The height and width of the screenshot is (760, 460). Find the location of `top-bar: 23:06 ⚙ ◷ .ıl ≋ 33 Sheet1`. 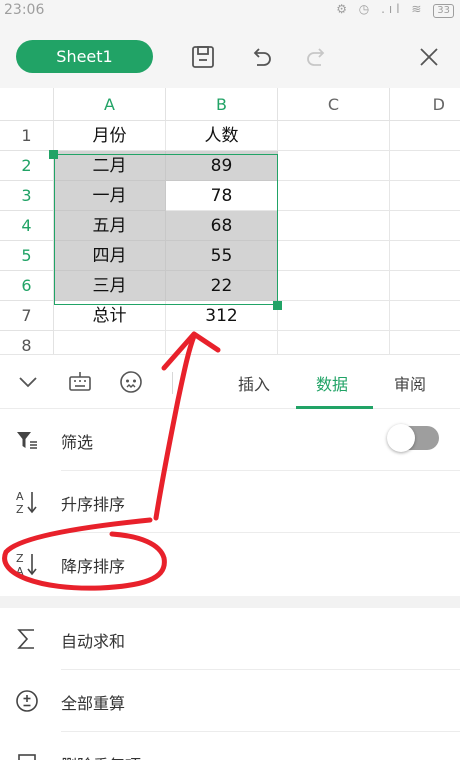

top-bar: 23:06 ⚙ ◷ .ıl ≋ 33 Sheet1 is located at coordinates (230, 44).